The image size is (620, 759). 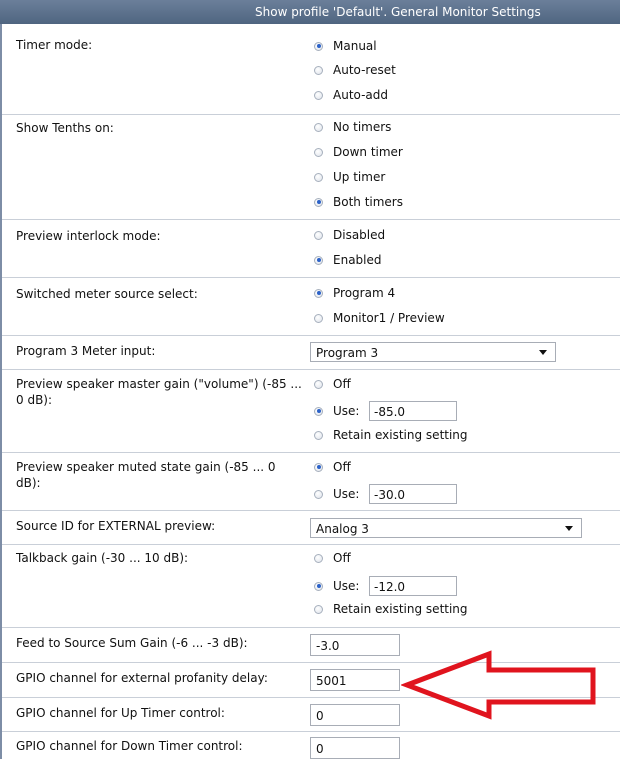 I want to click on preview-master-gain-use-label: Use:, so click(x=346, y=411).